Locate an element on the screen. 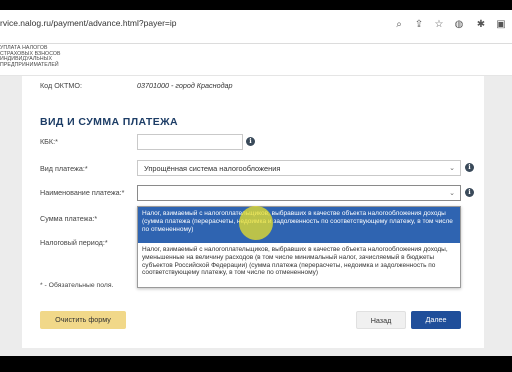  bookmark-star-icon: ☆ is located at coordinates (439, 25).